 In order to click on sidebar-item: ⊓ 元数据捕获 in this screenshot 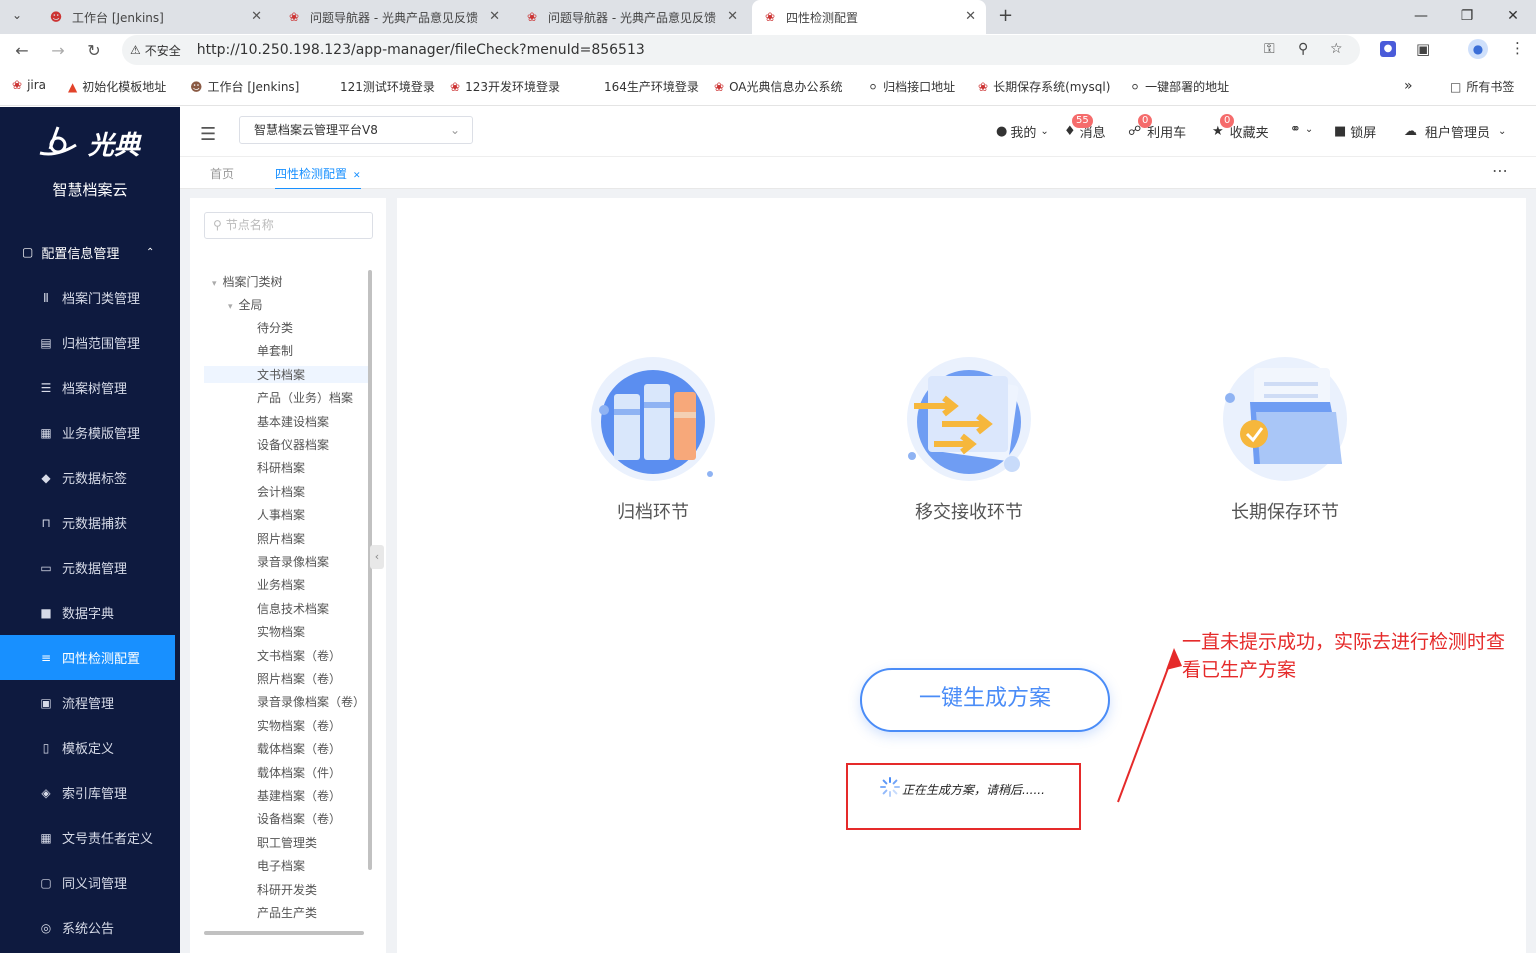, I will do `click(87, 522)`.